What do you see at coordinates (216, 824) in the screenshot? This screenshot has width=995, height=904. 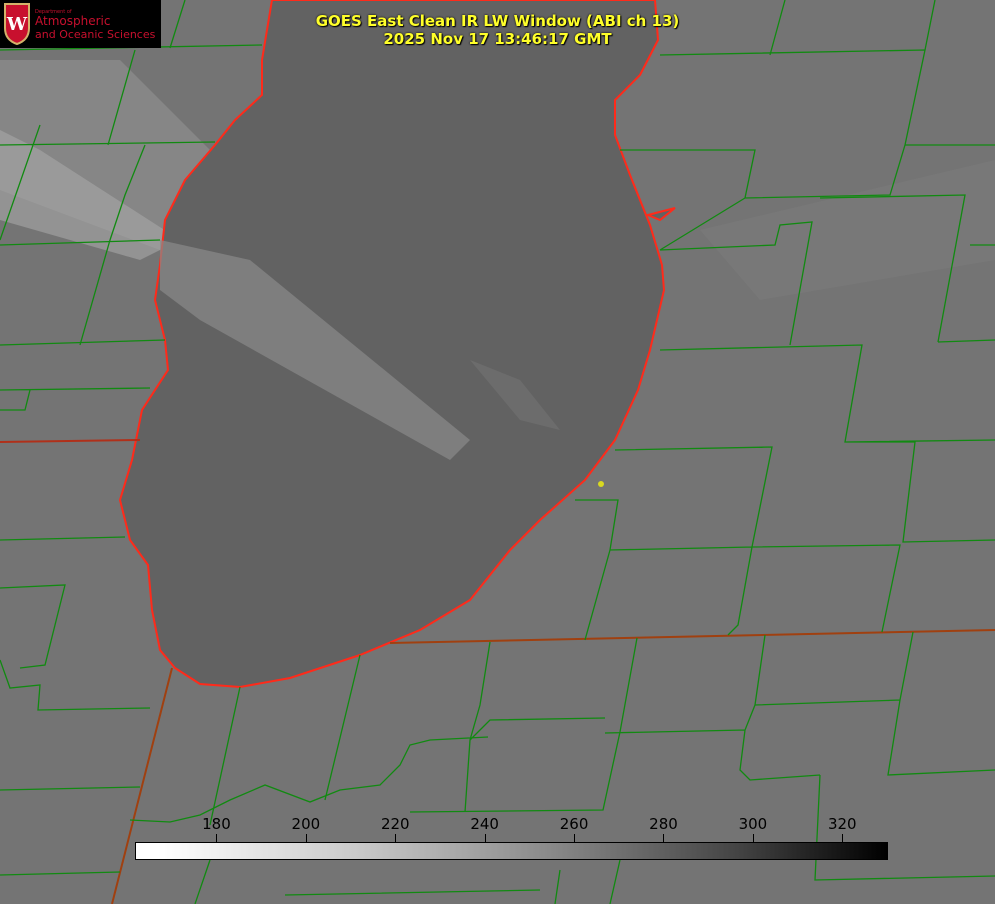 I see `colorbar-tick-label: 180` at bounding box center [216, 824].